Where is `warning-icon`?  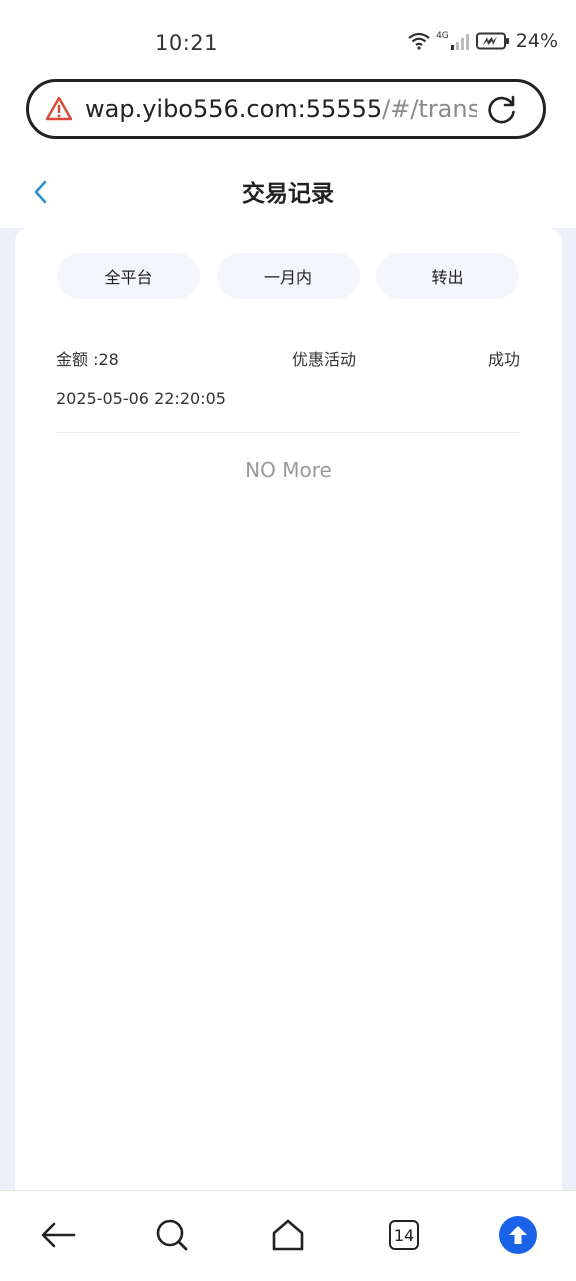 warning-icon is located at coordinates (59, 109).